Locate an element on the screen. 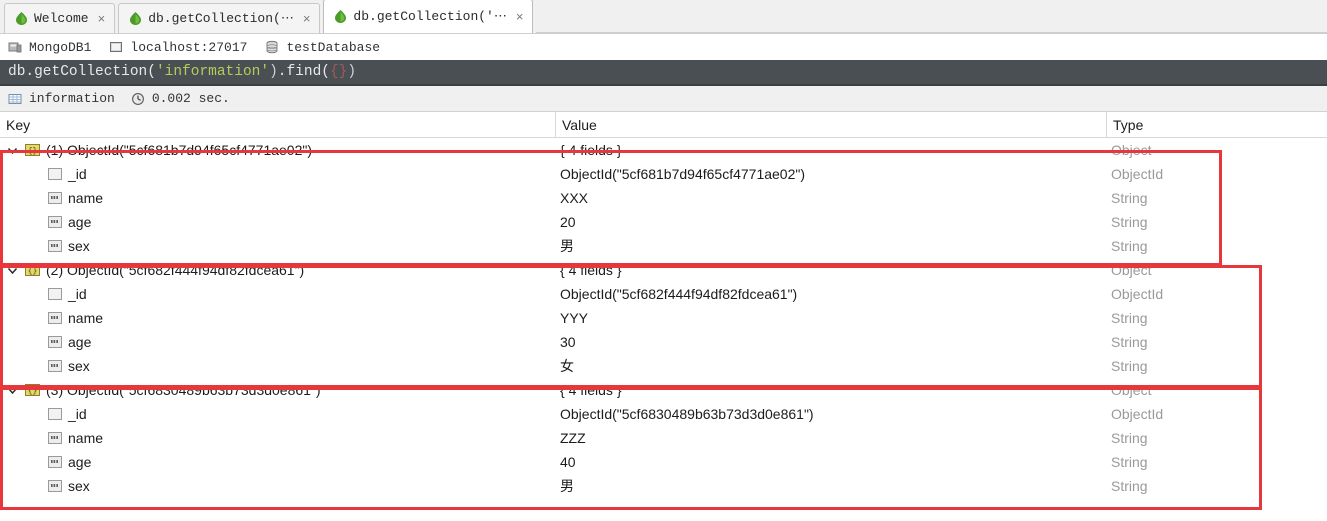 The height and width of the screenshot is (521, 1327). connection-host: localhost:27017 is located at coordinates (178, 47).